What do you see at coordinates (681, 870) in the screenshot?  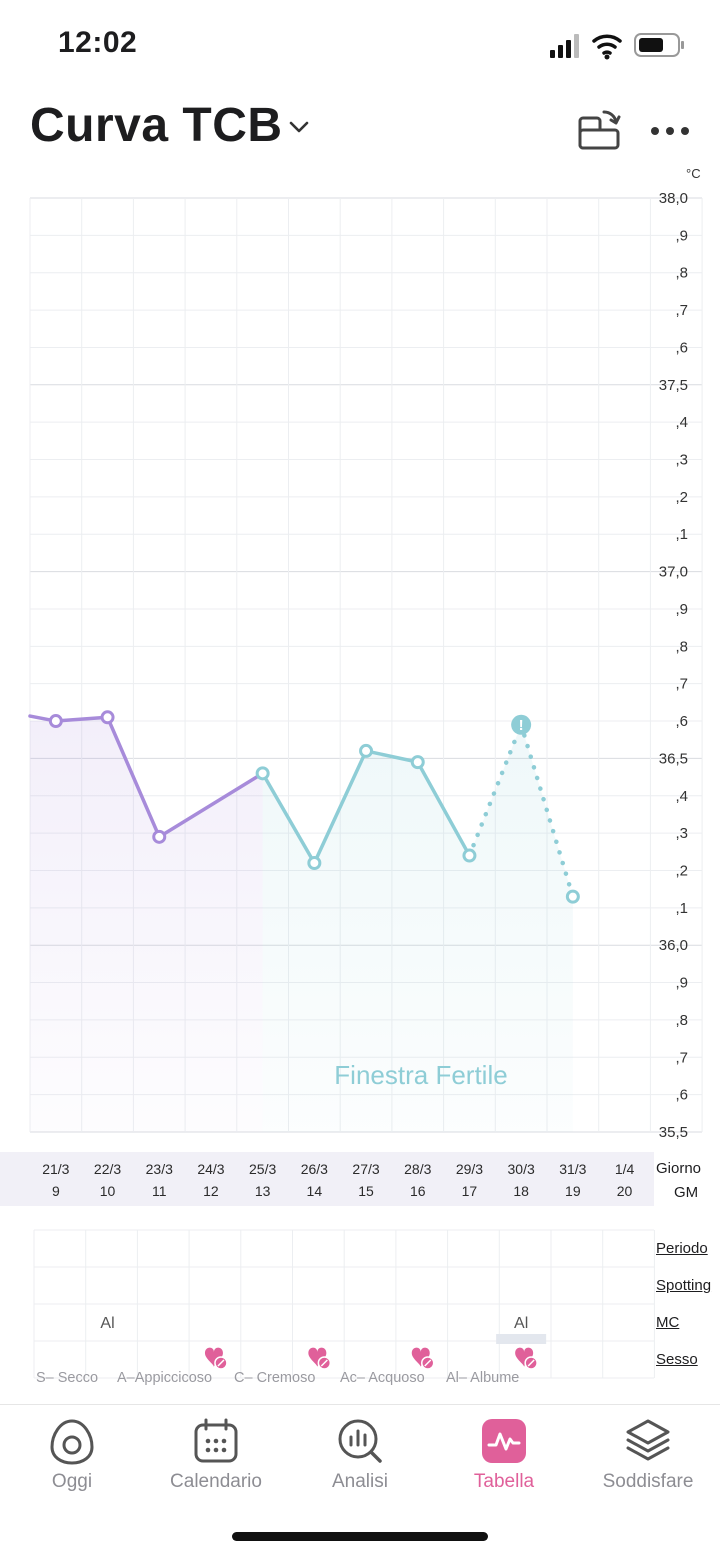 I see `y-tick-label: ,2` at bounding box center [681, 870].